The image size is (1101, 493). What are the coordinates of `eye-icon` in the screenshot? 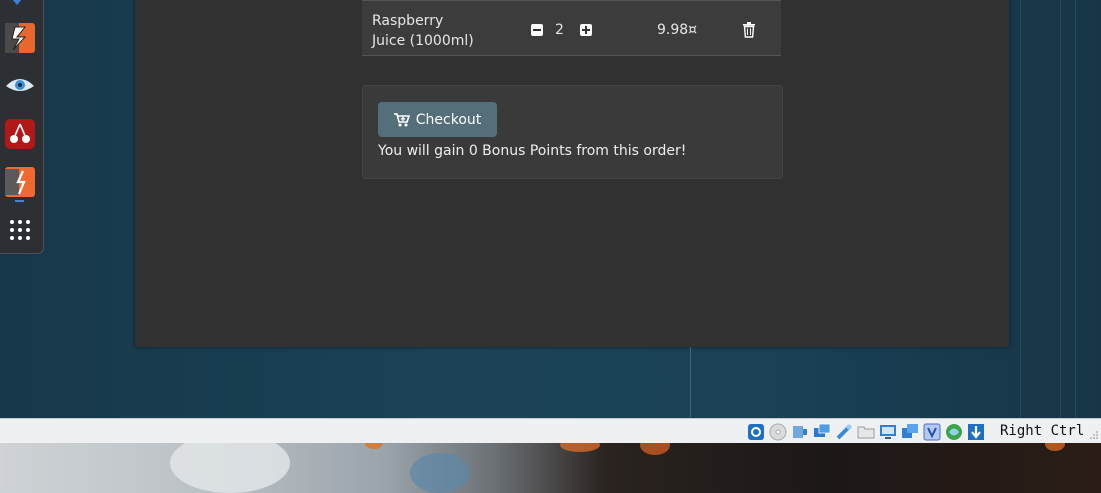 It's located at (20, 86).